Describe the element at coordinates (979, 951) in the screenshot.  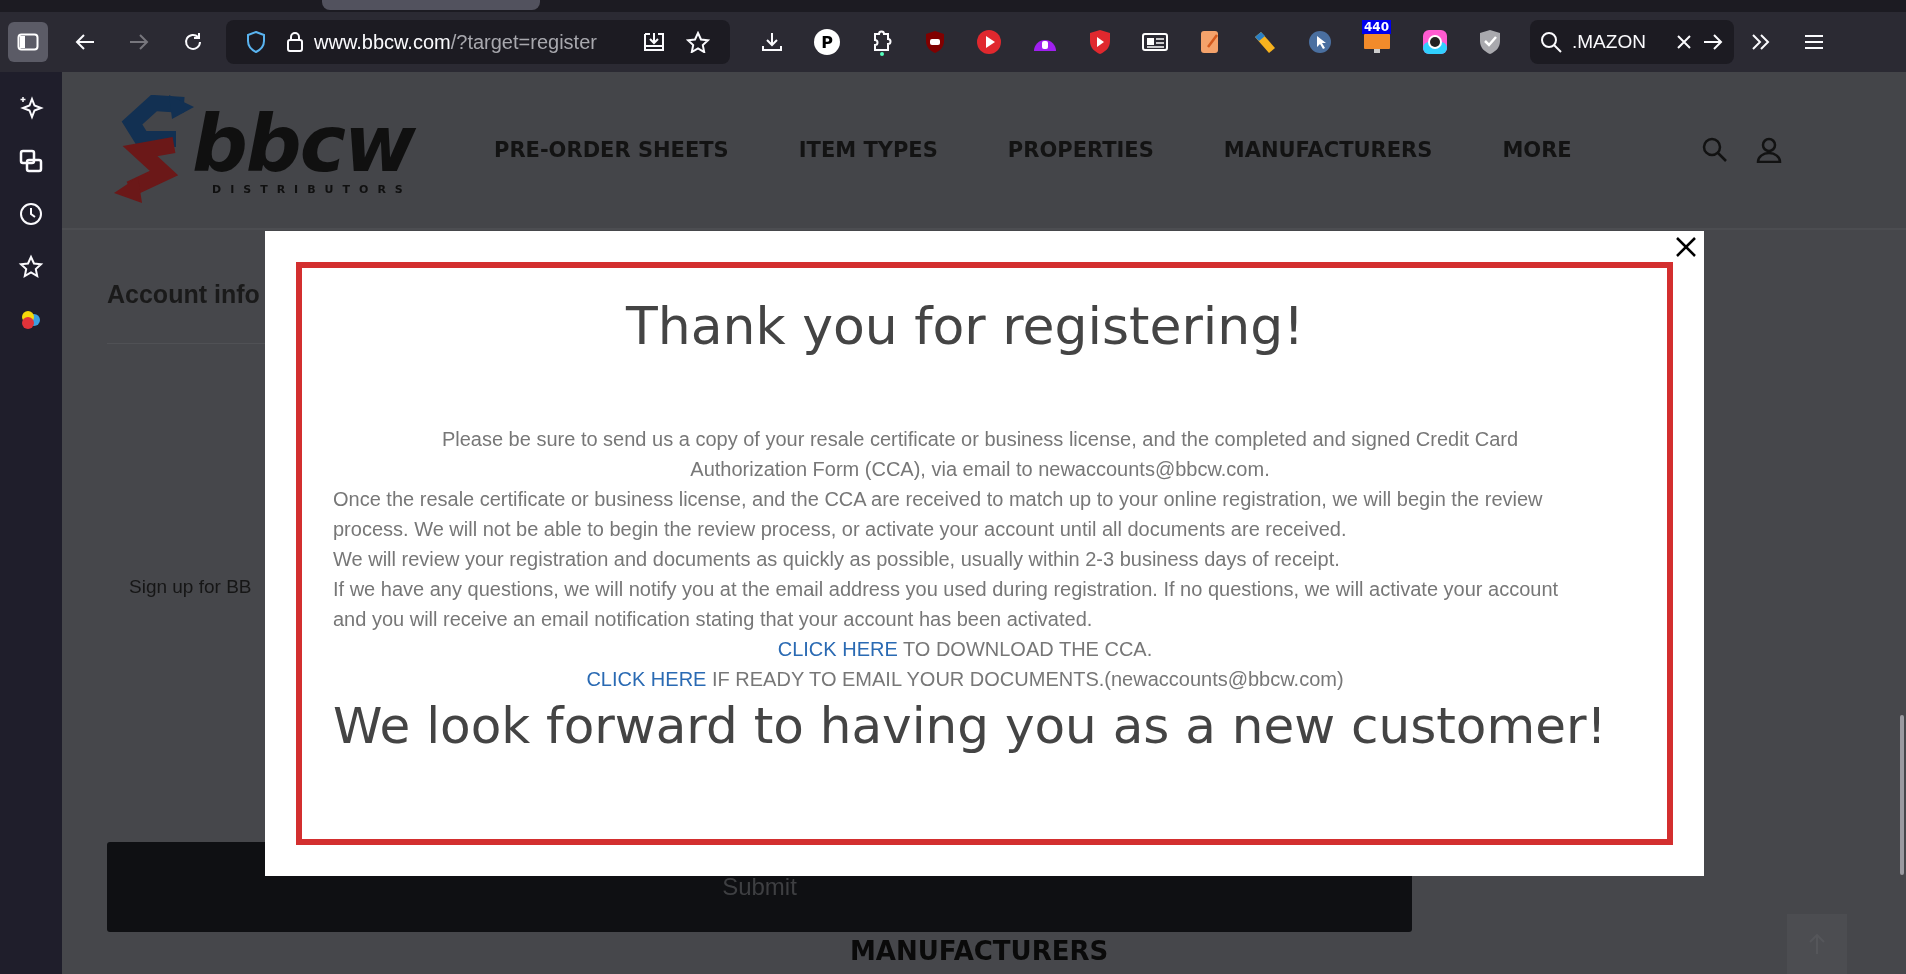
I see `footer-heading: MANUFACTURERS` at that location.